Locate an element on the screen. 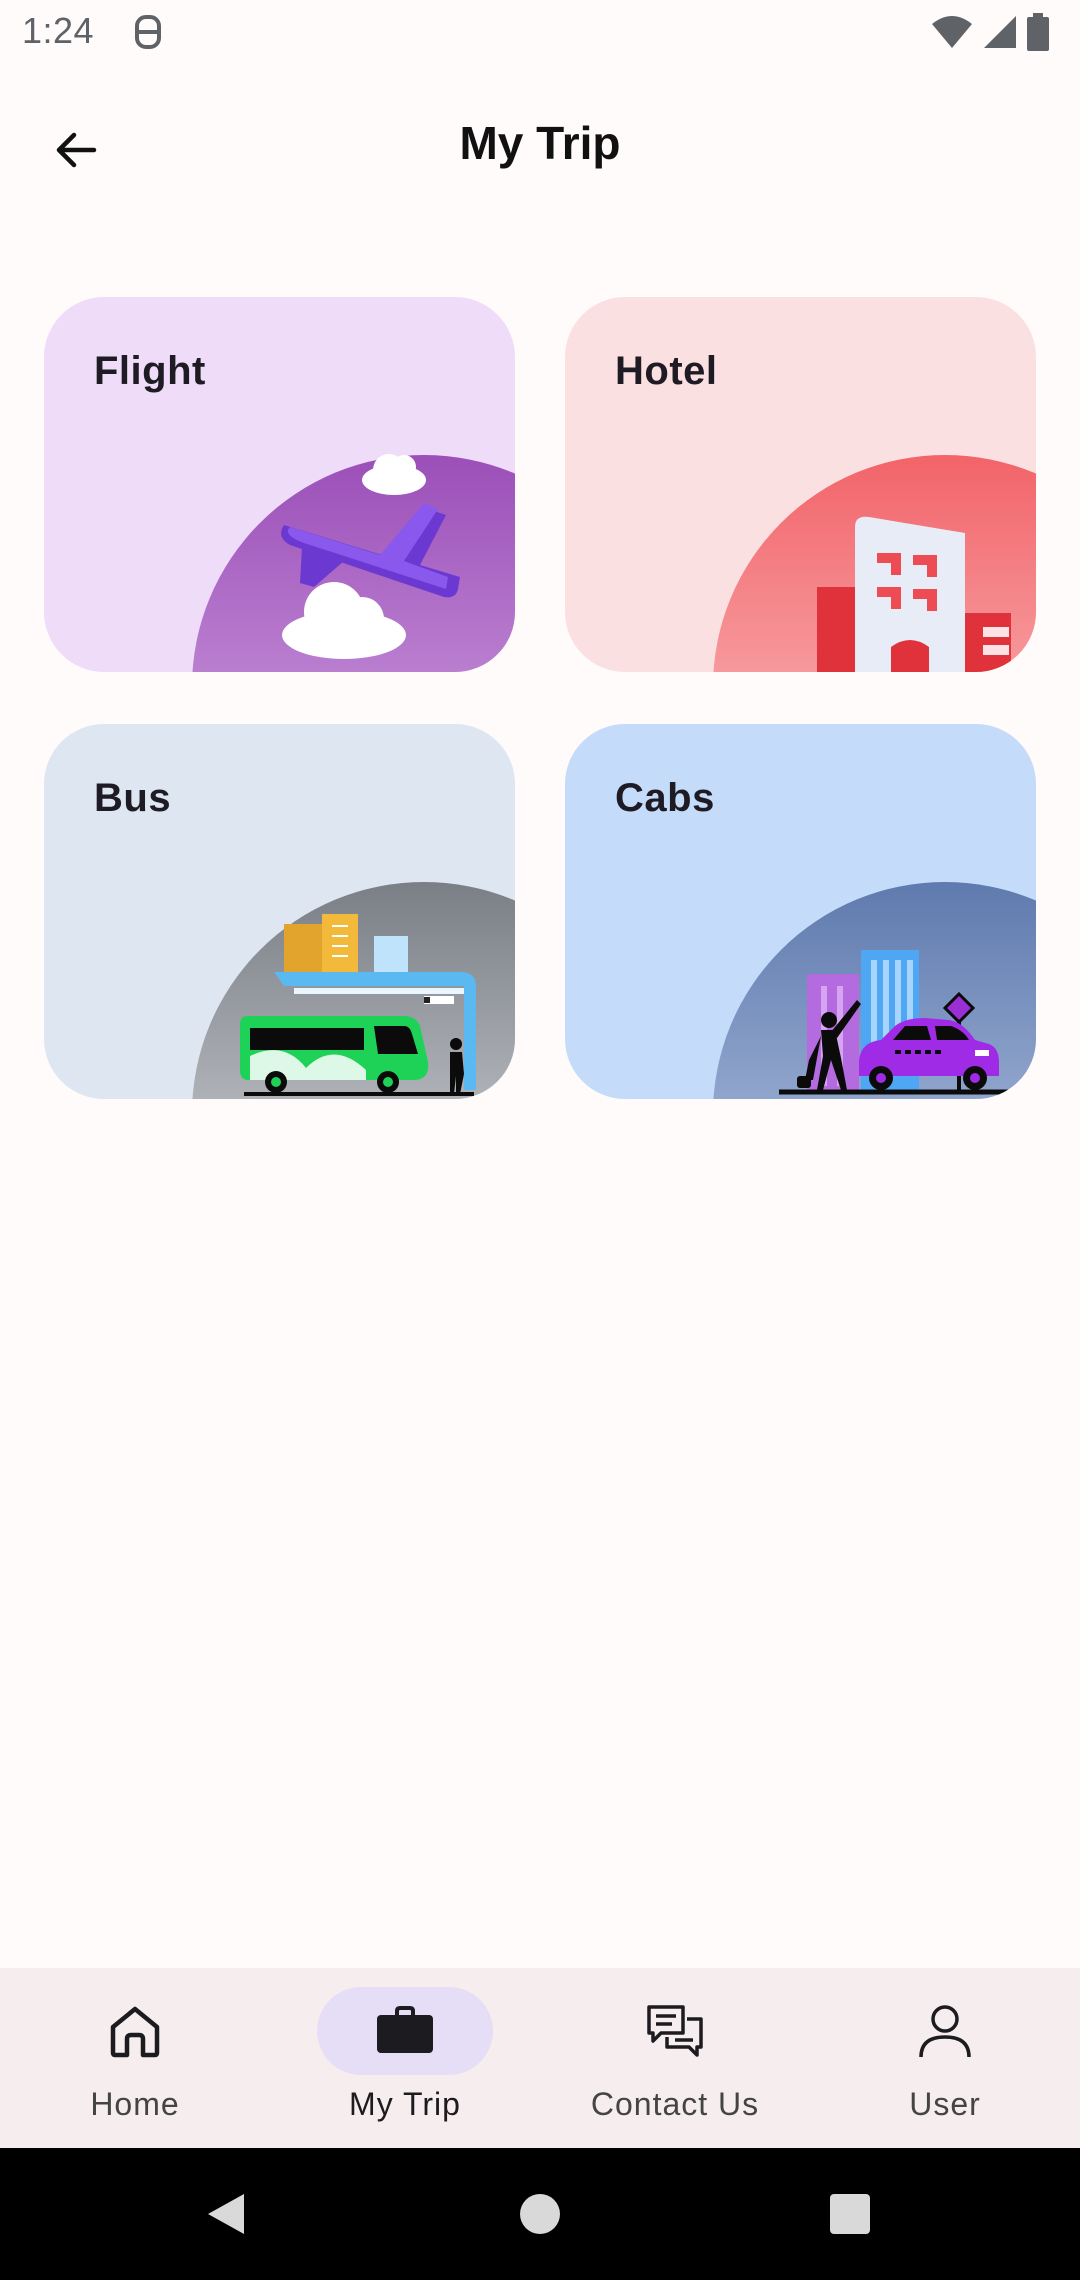 This screenshot has width=1080, height=2280. nav-contact-us-label: Contact Us is located at coordinates (675, 2104).